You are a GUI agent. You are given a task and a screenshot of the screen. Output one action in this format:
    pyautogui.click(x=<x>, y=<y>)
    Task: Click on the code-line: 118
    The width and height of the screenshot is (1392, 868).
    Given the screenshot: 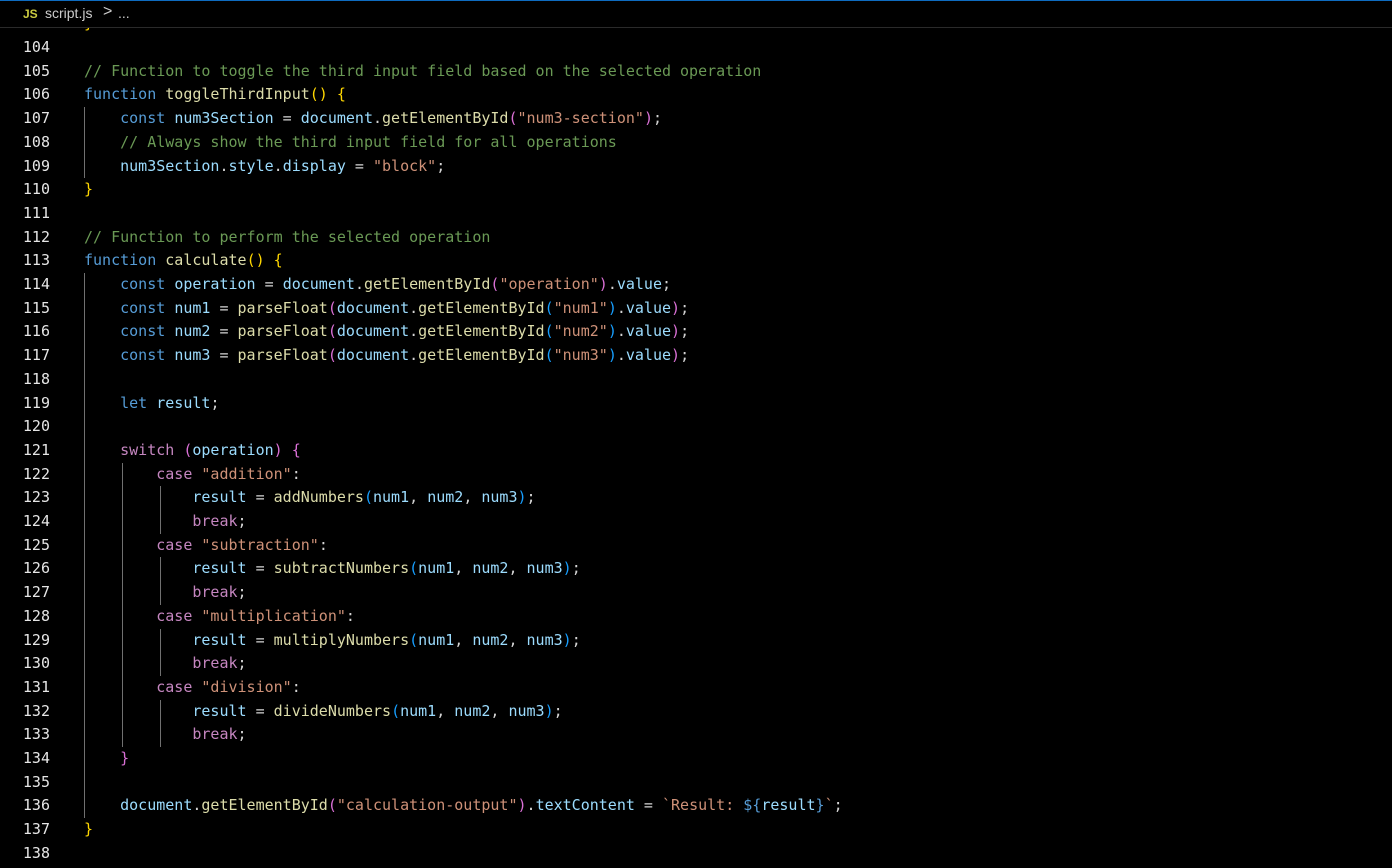 What is the action you would take?
    pyautogui.click(x=696, y=380)
    